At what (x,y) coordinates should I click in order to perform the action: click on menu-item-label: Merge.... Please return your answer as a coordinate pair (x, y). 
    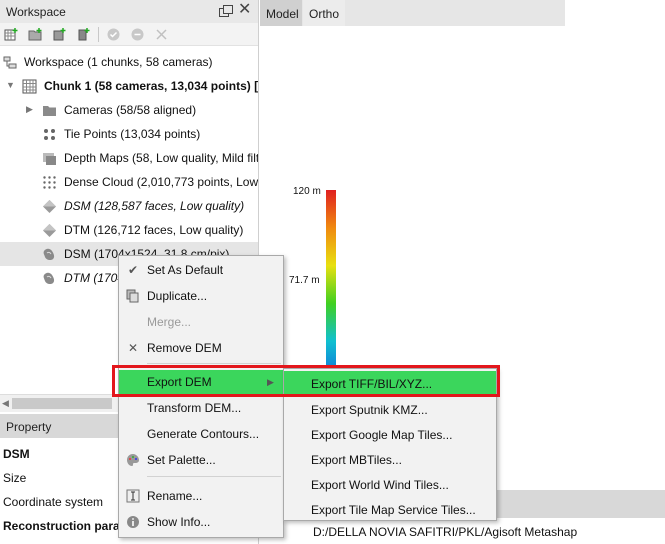
    Looking at the image, I should click on (169, 322).